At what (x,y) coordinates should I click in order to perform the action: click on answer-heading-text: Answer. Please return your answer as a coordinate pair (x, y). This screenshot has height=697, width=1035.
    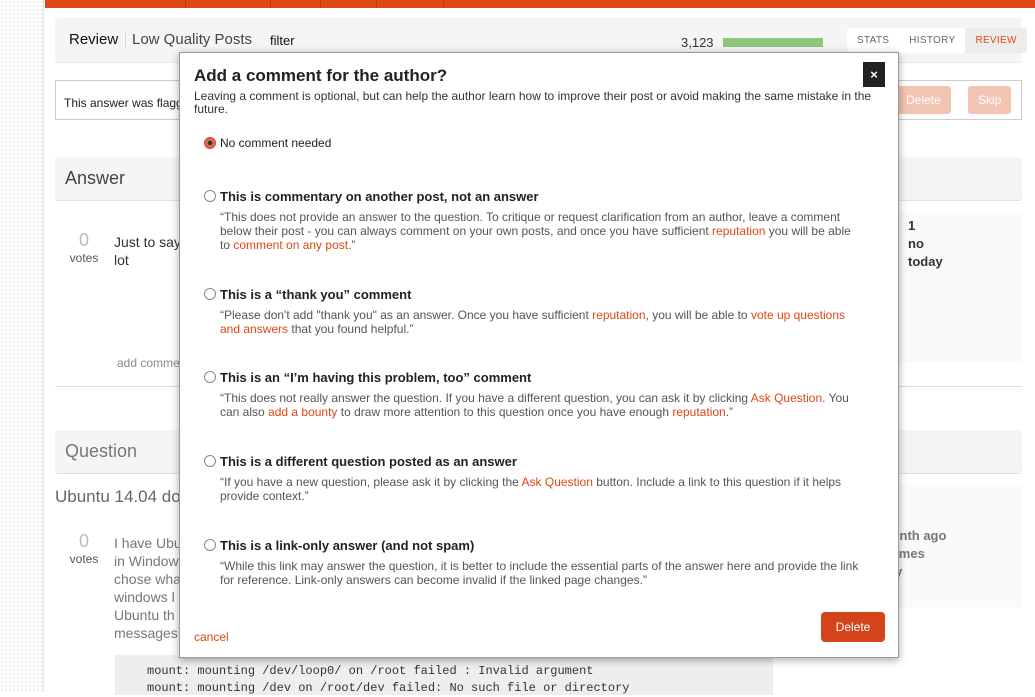
    Looking at the image, I should click on (95, 178).